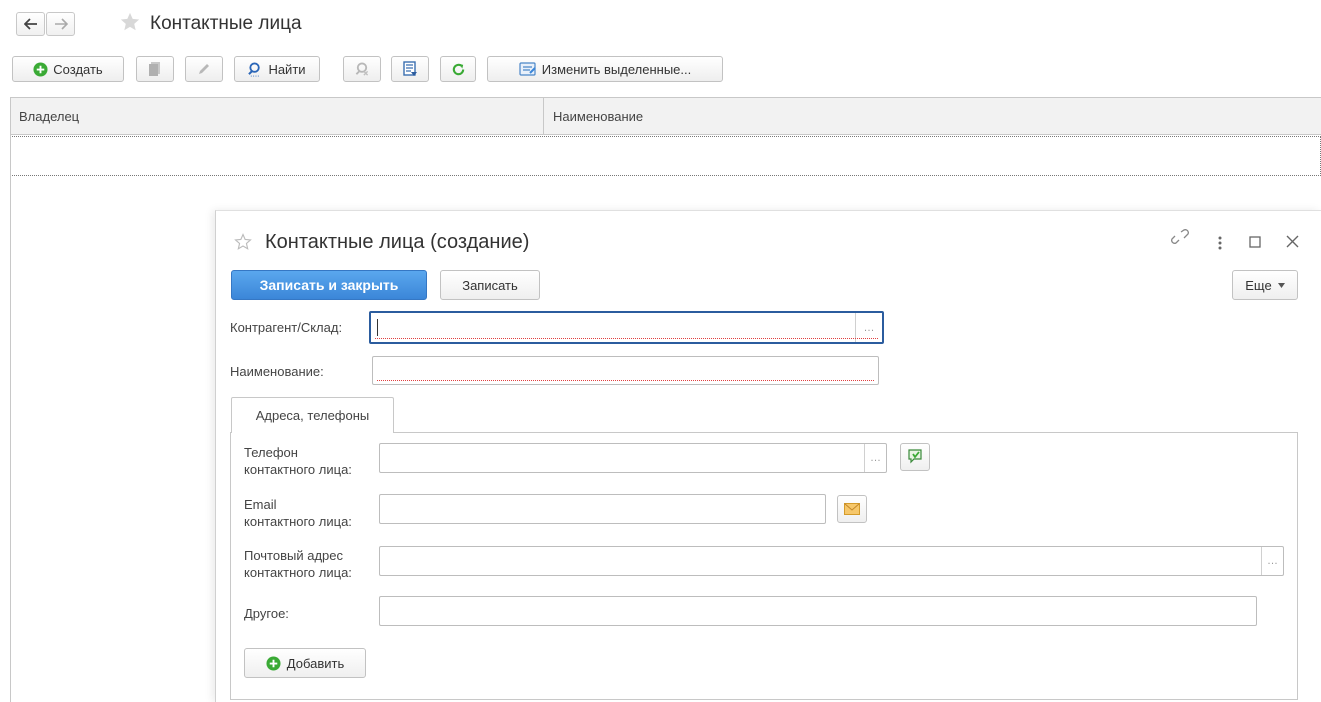  I want to click on table-row, so click(665, 156).